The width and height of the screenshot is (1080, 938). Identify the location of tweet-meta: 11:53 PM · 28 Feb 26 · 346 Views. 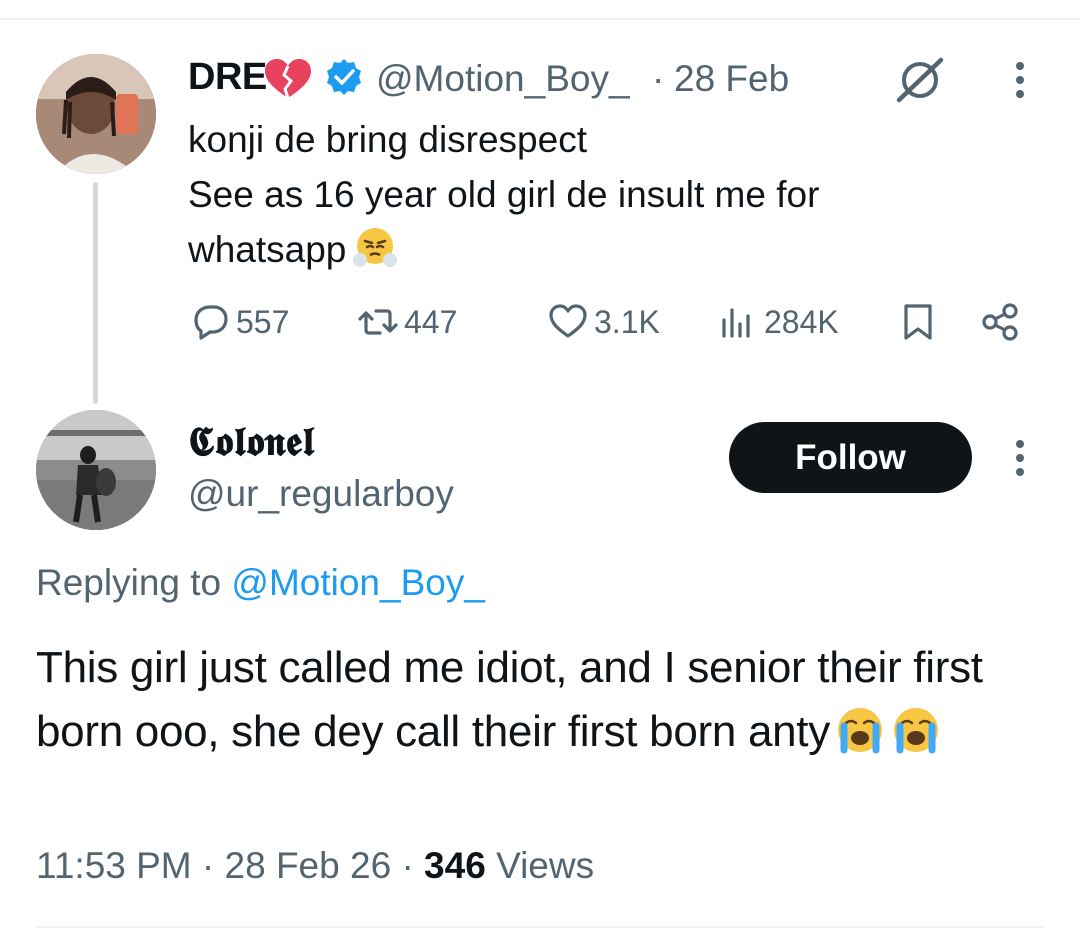
(315, 866).